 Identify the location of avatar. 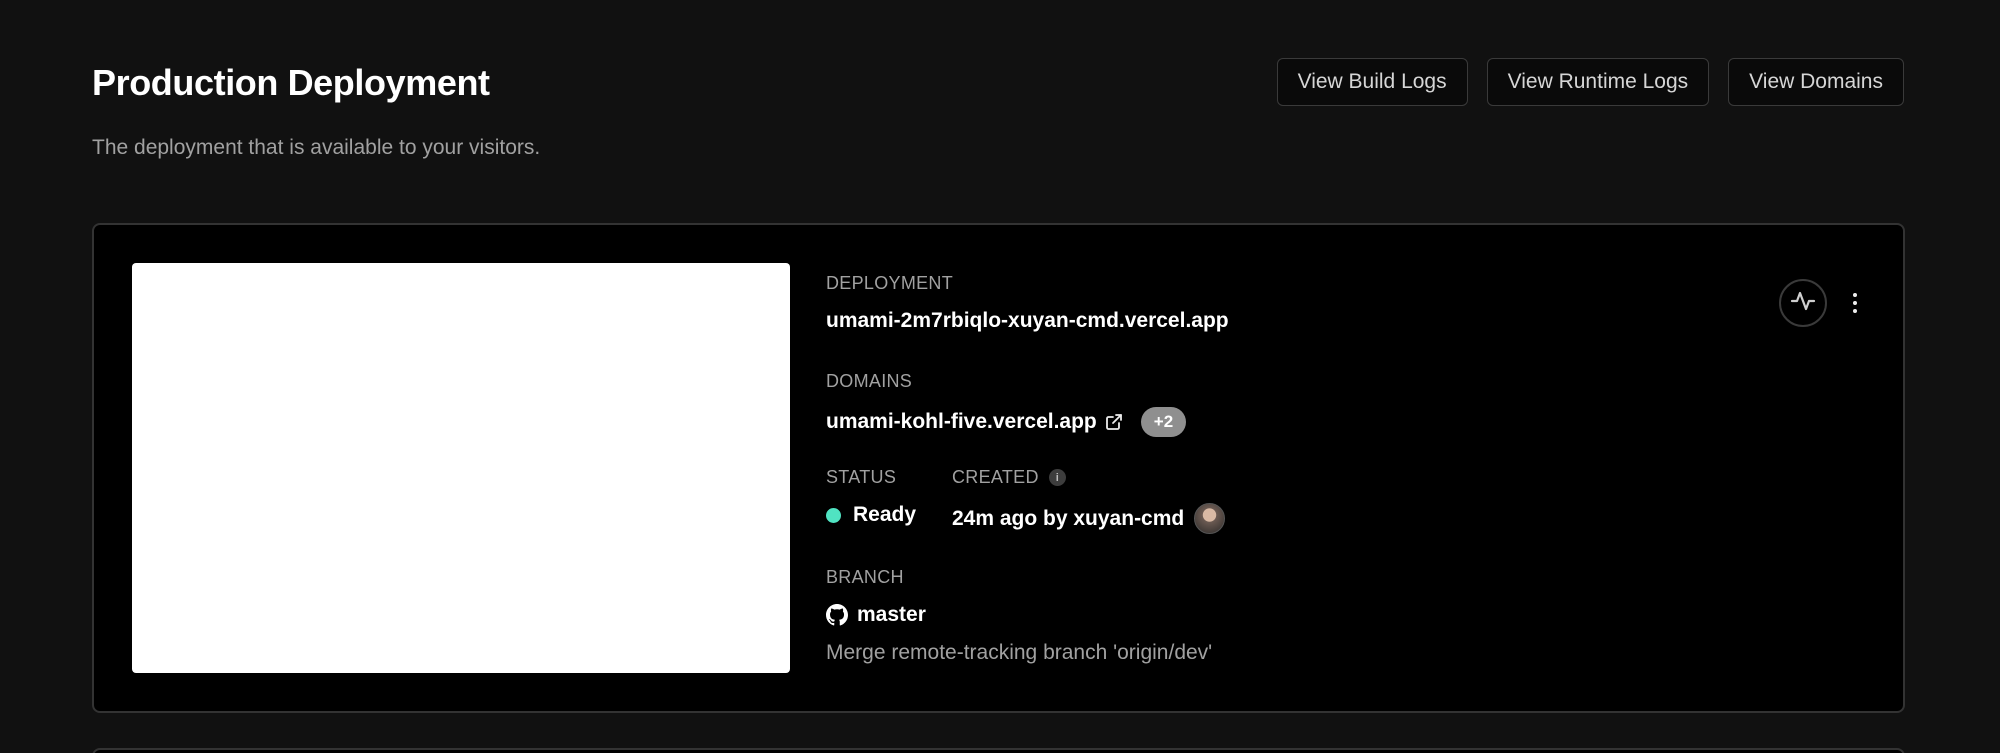
(1210, 518).